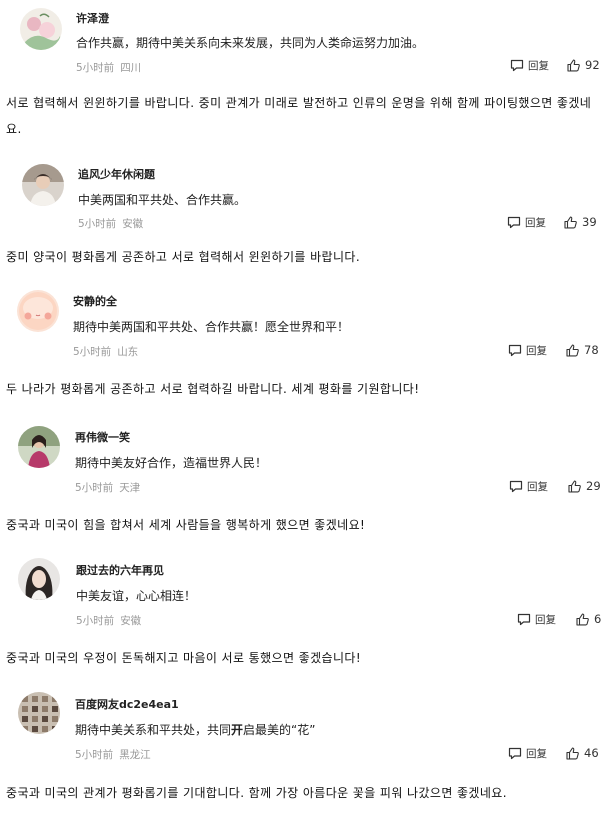 This screenshot has height=816, width=613. What do you see at coordinates (127, 704) in the screenshot?
I see `username: 百度网友dc2e4ea1` at bounding box center [127, 704].